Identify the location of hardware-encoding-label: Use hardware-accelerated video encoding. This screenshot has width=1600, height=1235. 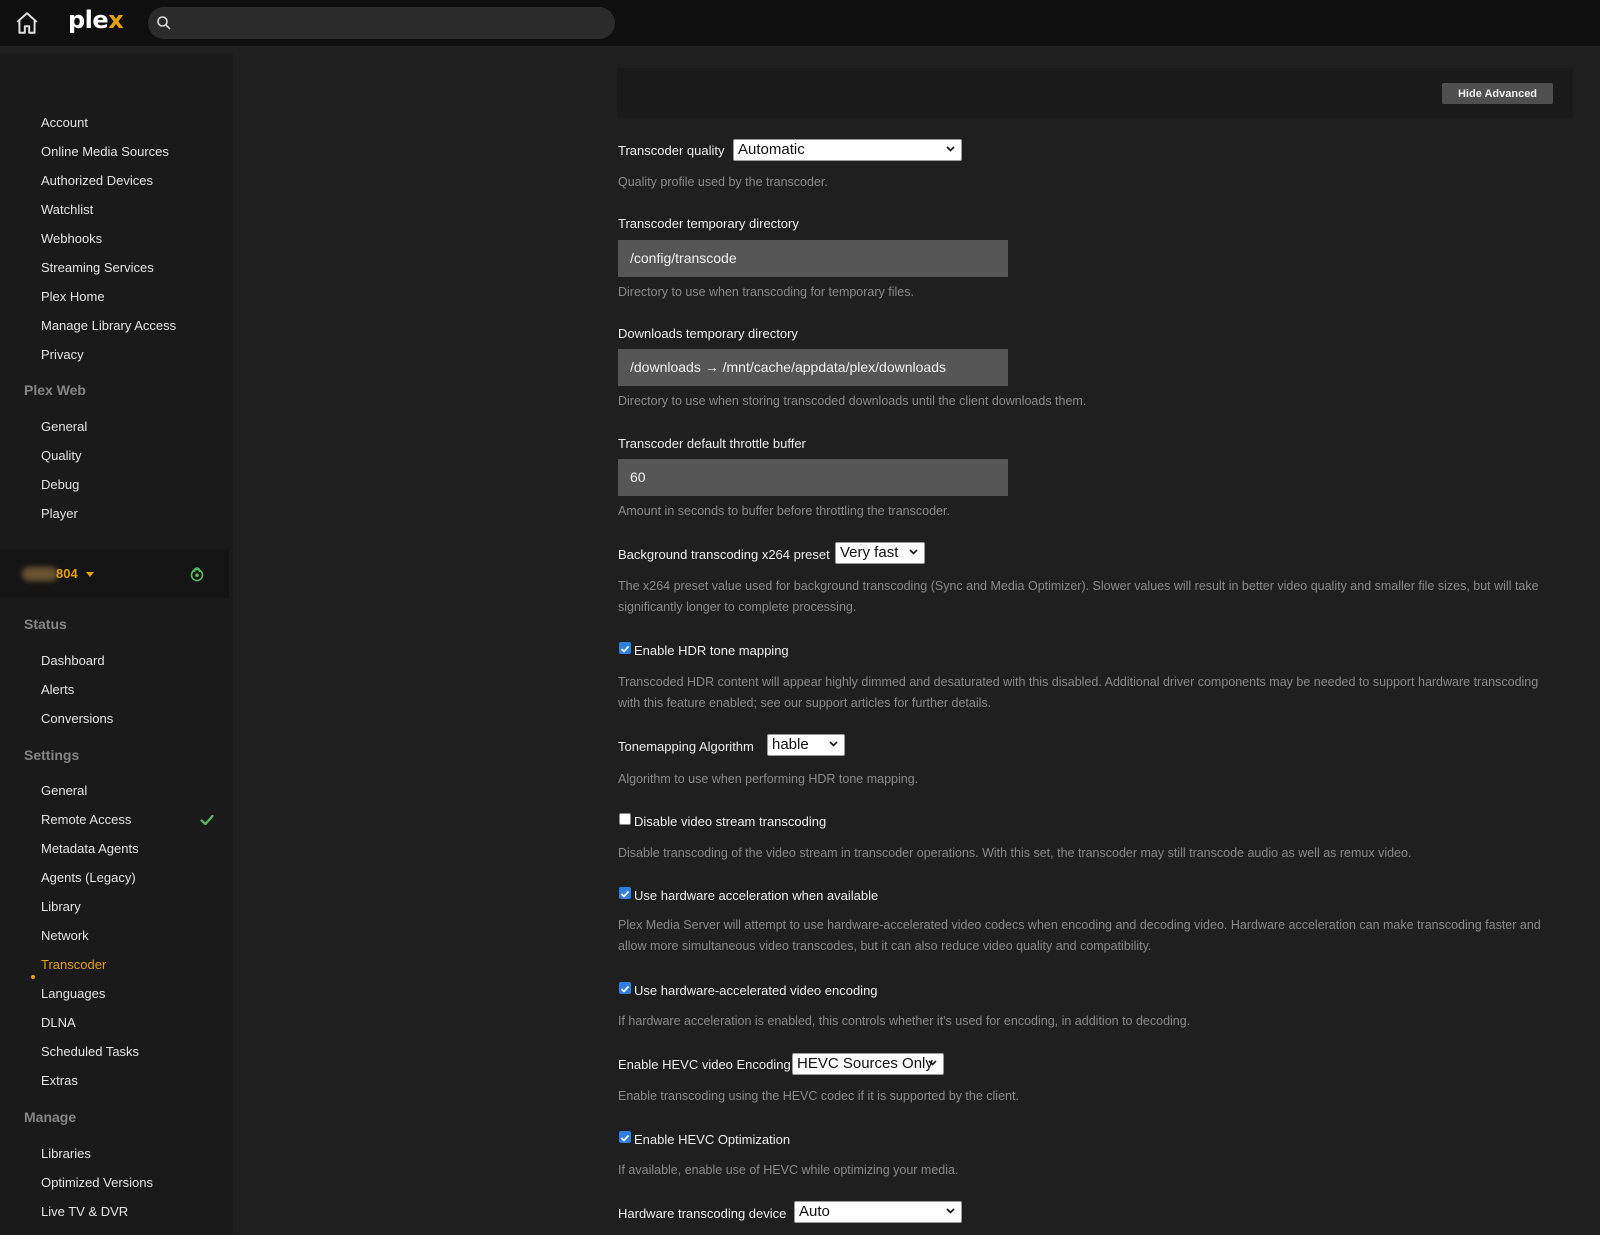
(756, 990).